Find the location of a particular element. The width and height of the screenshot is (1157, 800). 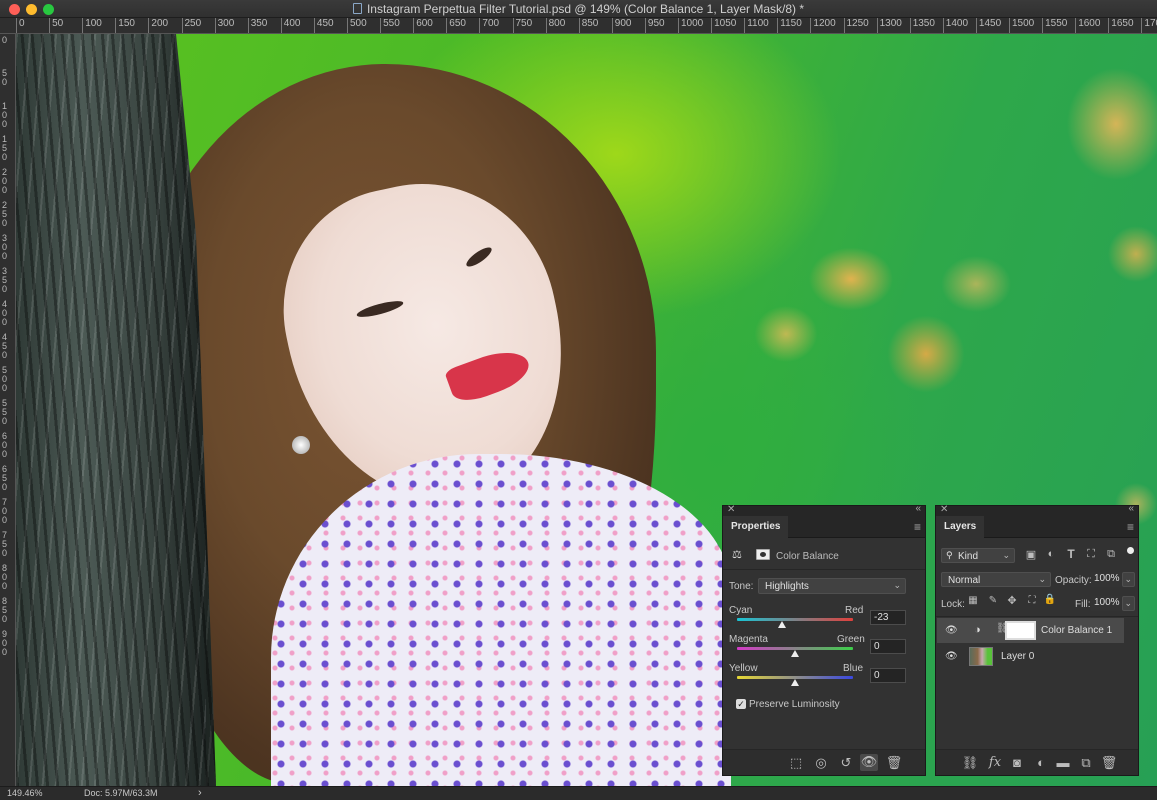

reset-icon: ↺ is located at coordinates (846, 763).